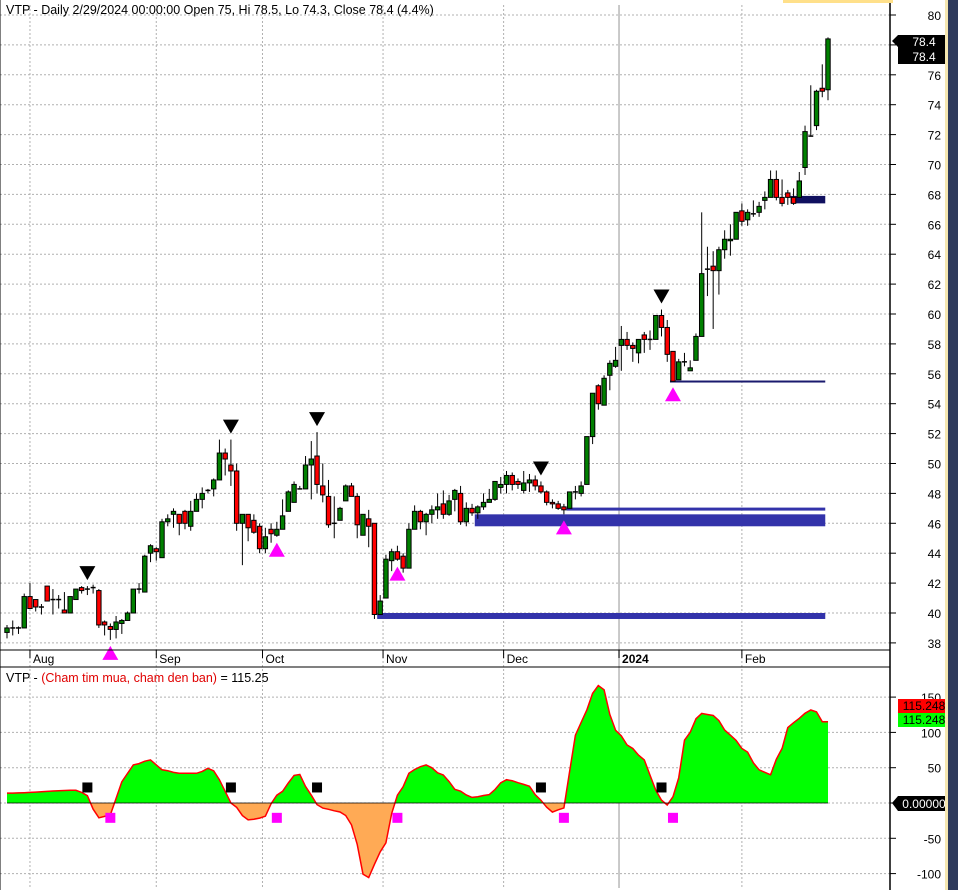  What do you see at coordinates (935, 345) in the screenshot?
I see `price-tick-label: 58` at bounding box center [935, 345].